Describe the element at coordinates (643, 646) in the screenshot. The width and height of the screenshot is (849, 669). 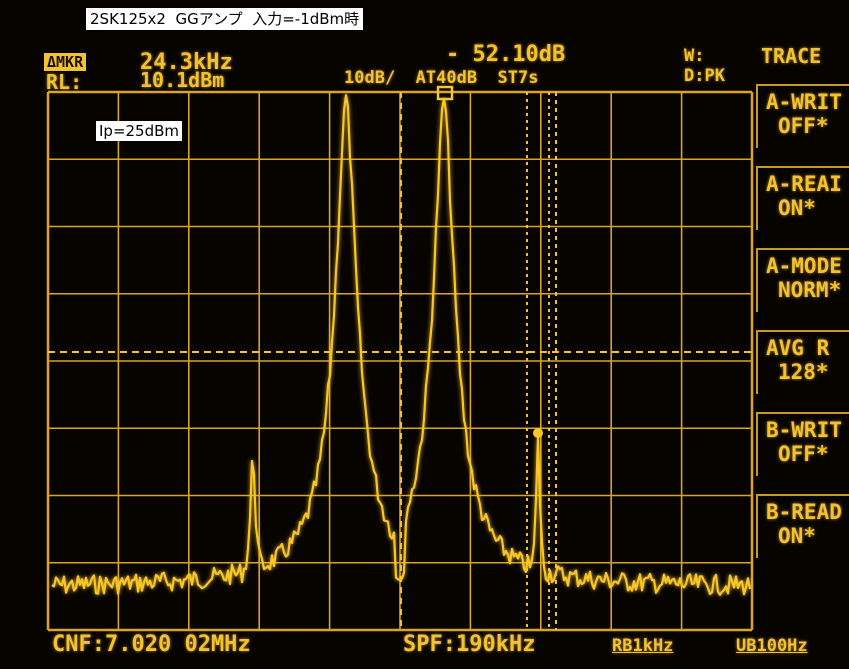
I see `resolution-bandwidth: RB1kHz` at that location.